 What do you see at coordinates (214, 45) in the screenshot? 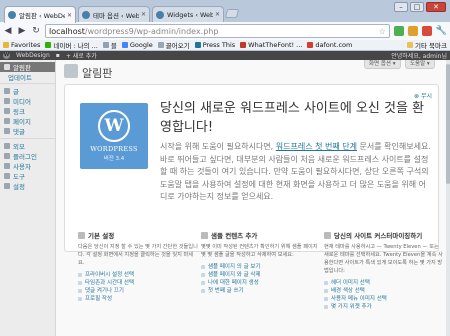
I see `bookmark-press-this: Press This` at bounding box center [214, 45].